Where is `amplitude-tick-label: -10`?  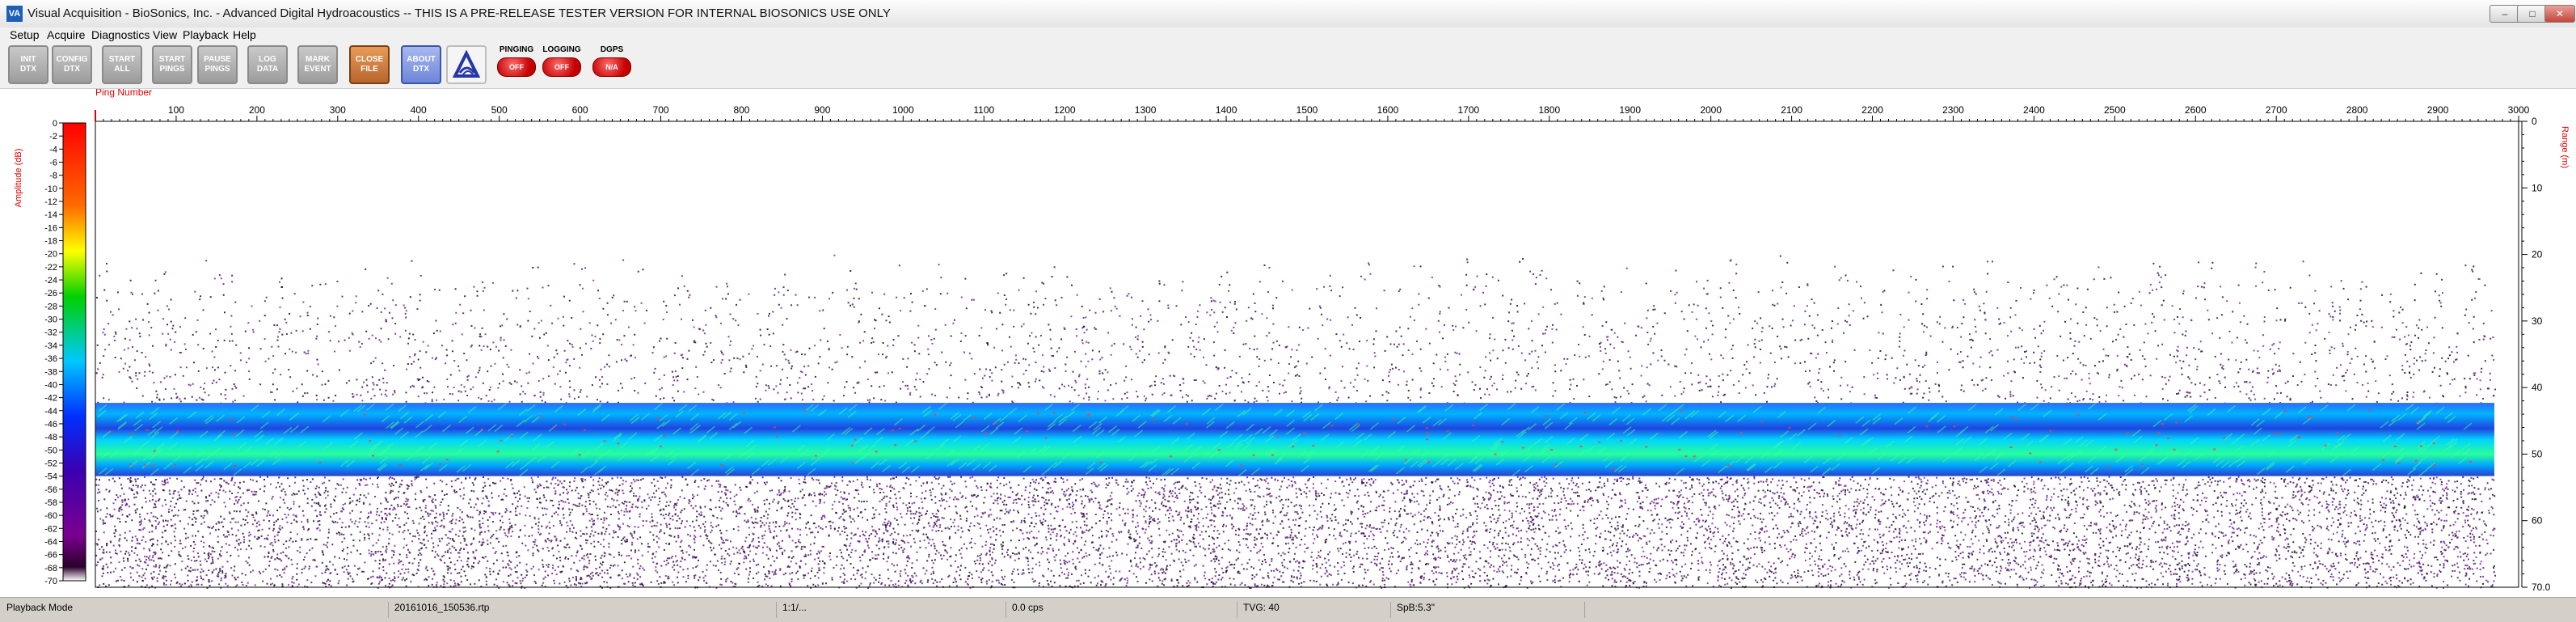 amplitude-tick-label: -10 is located at coordinates (50, 189).